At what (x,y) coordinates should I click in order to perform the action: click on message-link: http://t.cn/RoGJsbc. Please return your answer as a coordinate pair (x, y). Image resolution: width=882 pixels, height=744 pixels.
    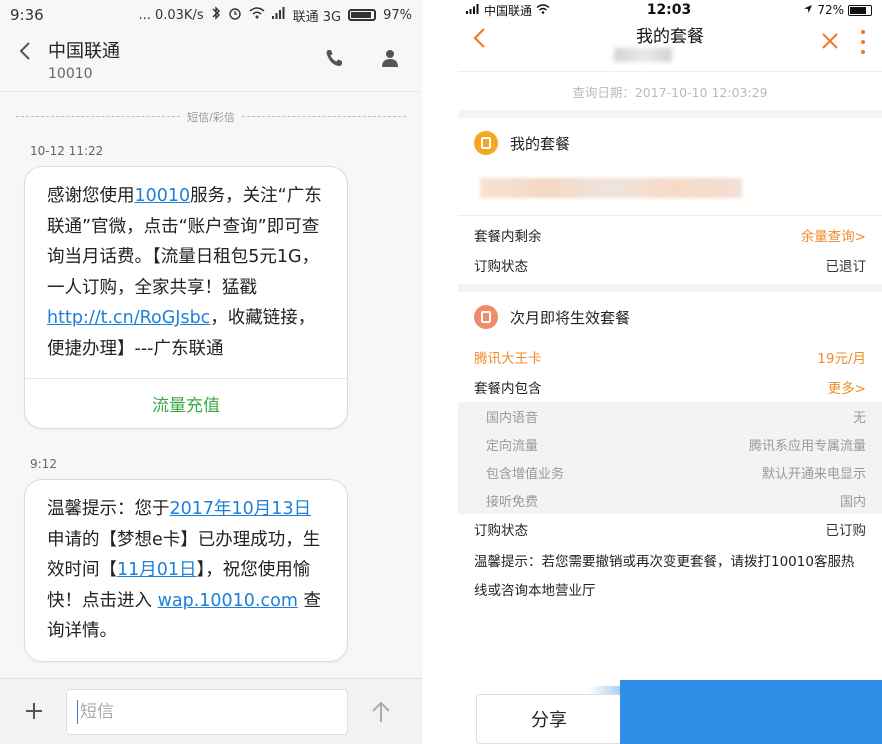
    Looking at the image, I should click on (128, 318).